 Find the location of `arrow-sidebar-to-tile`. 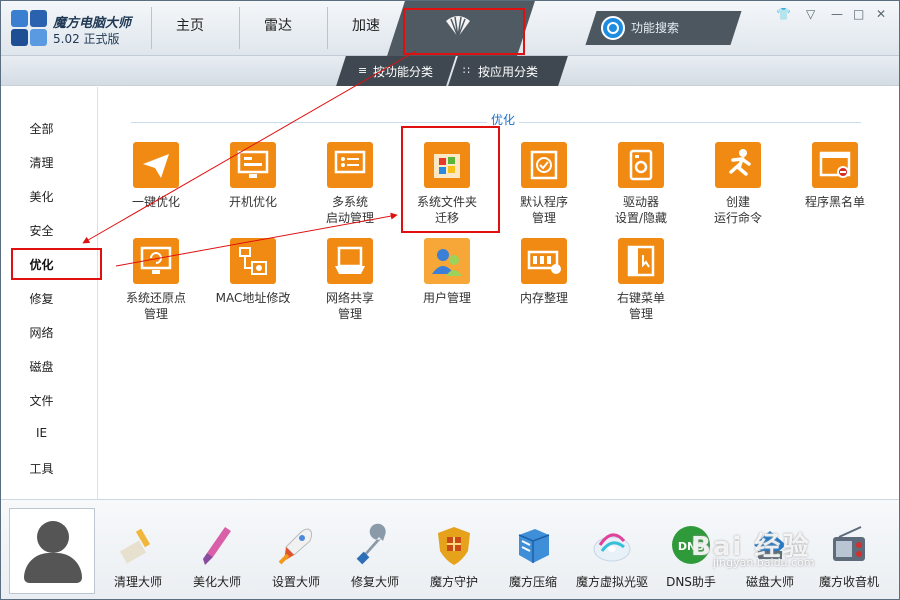

arrow-sidebar-to-tile is located at coordinates (256, 239).